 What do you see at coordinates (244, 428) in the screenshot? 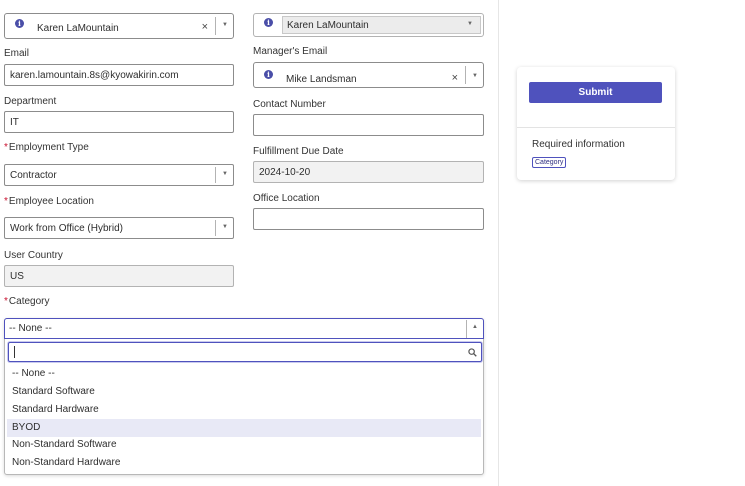
I see `category-option-highlighted: BYOD` at bounding box center [244, 428].